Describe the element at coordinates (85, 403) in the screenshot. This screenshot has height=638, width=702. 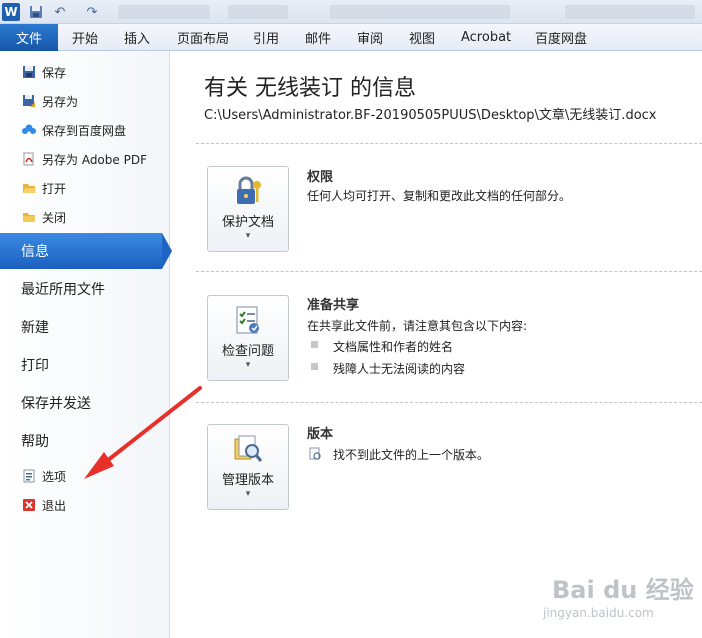
I see `nav-save-and-send: 保存并发送` at that location.